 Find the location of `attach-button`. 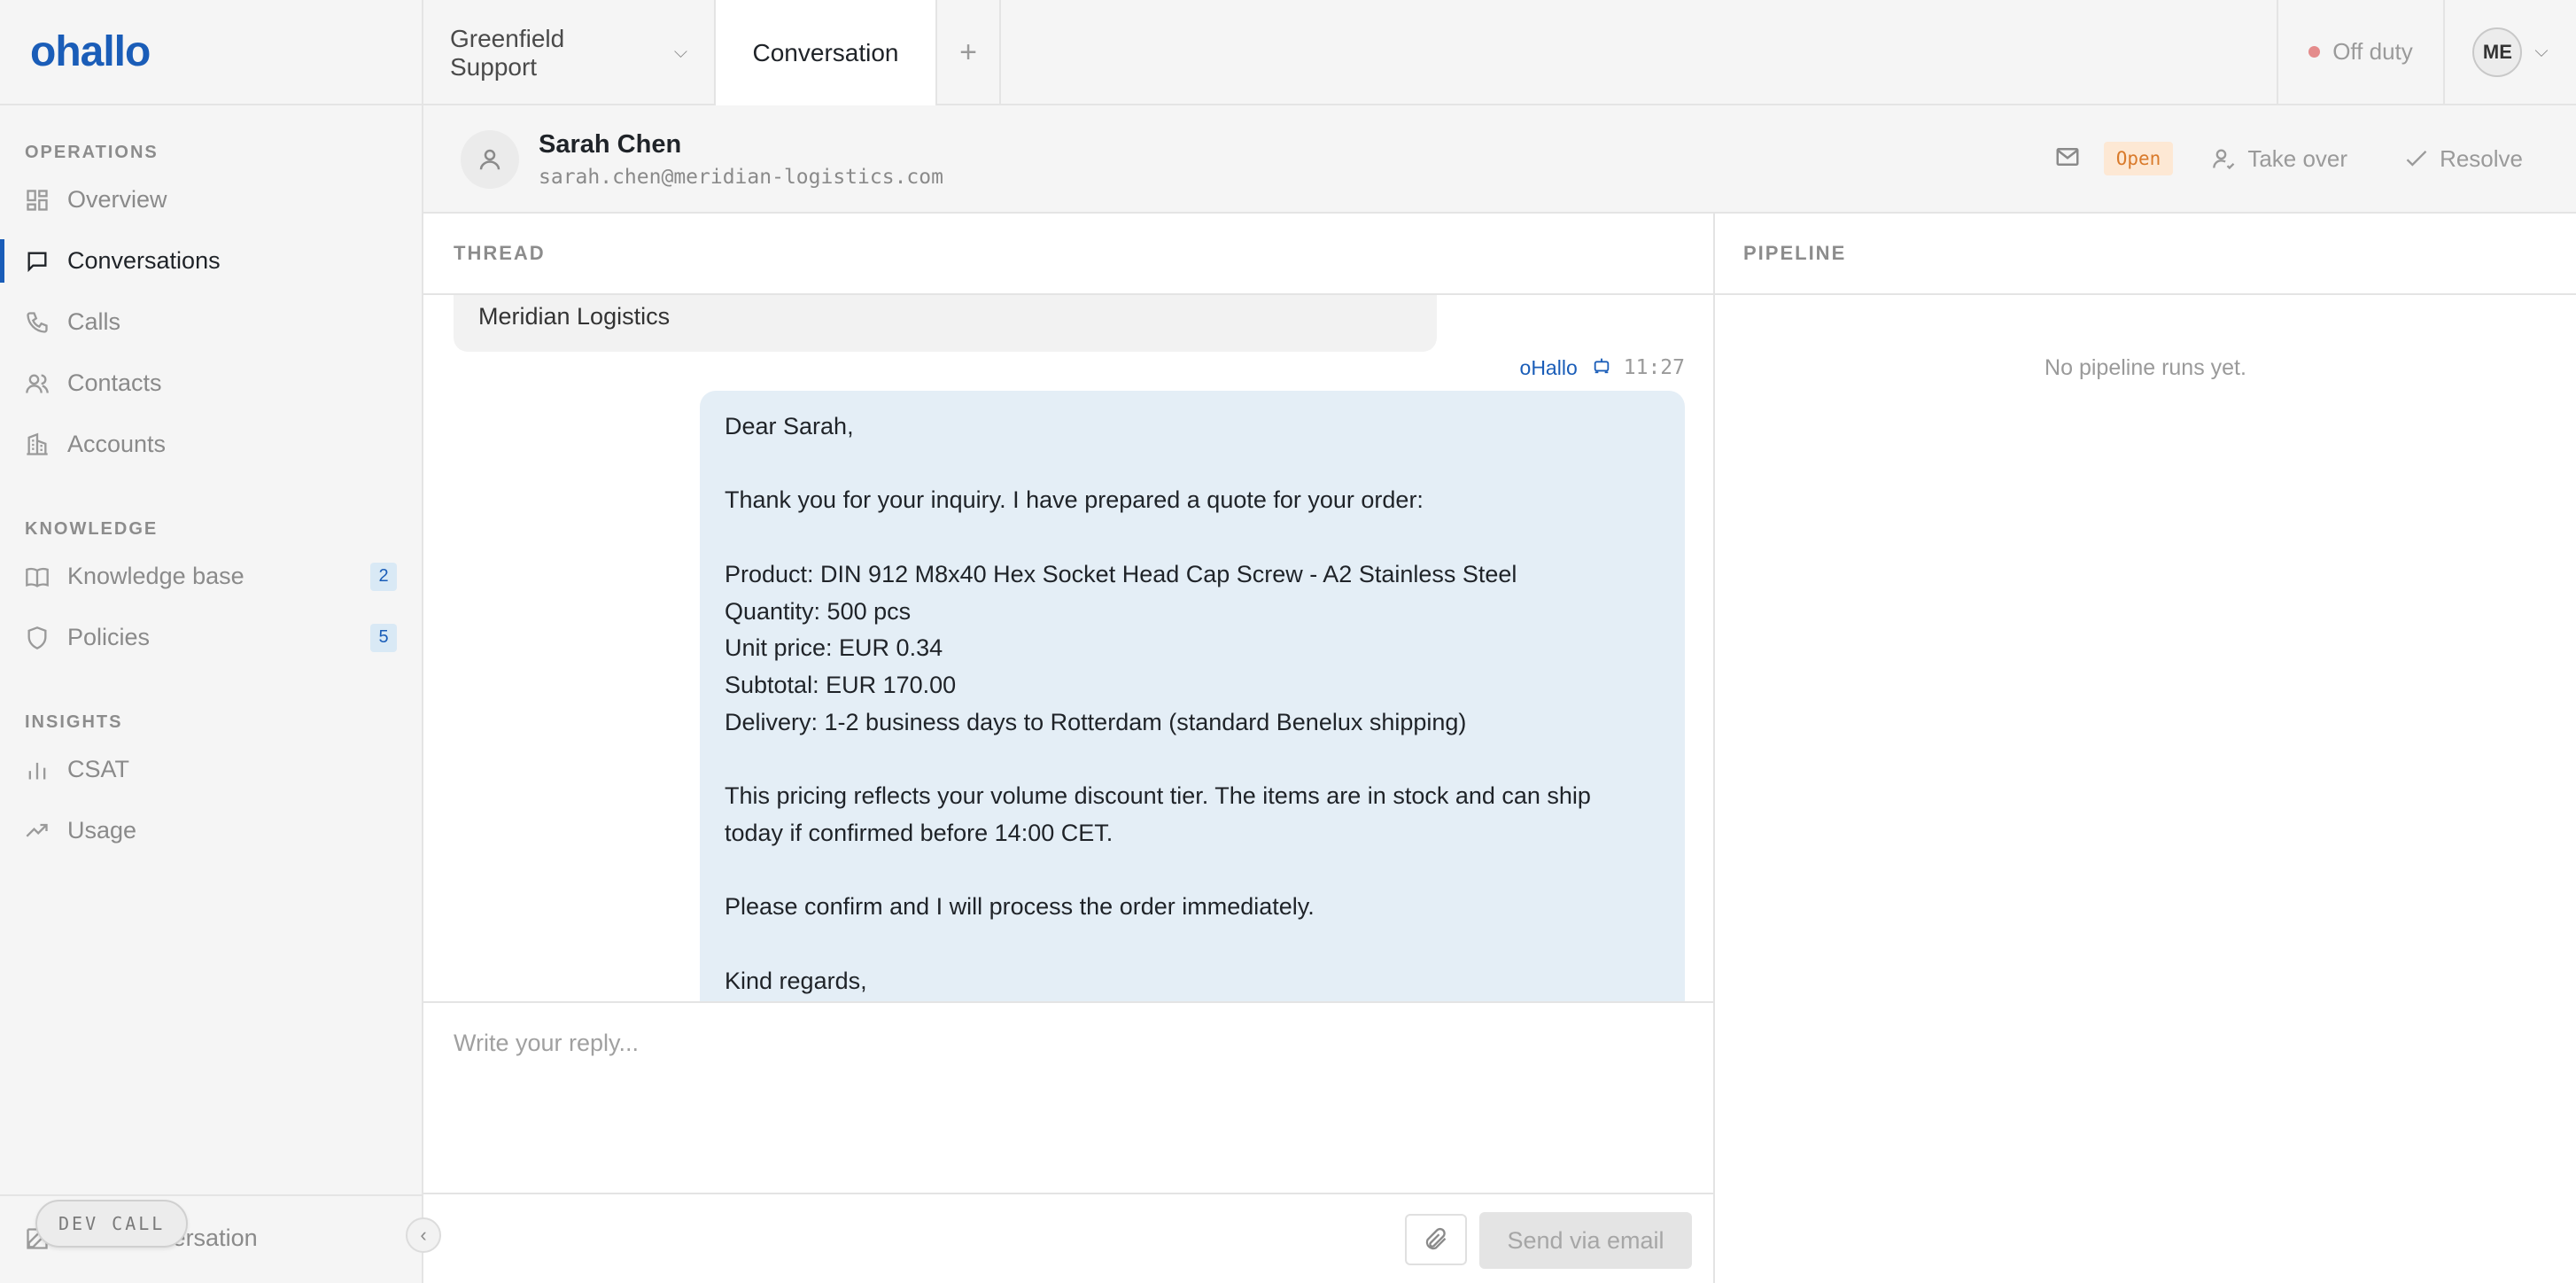

attach-button is located at coordinates (1436, 1240).